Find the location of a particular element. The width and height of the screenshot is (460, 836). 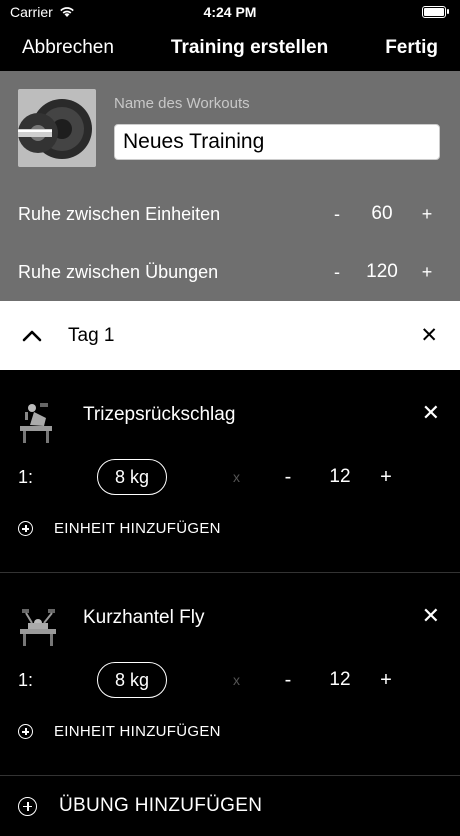

rest-exercises-decrement-button: - is located at coordinates (337, 272).